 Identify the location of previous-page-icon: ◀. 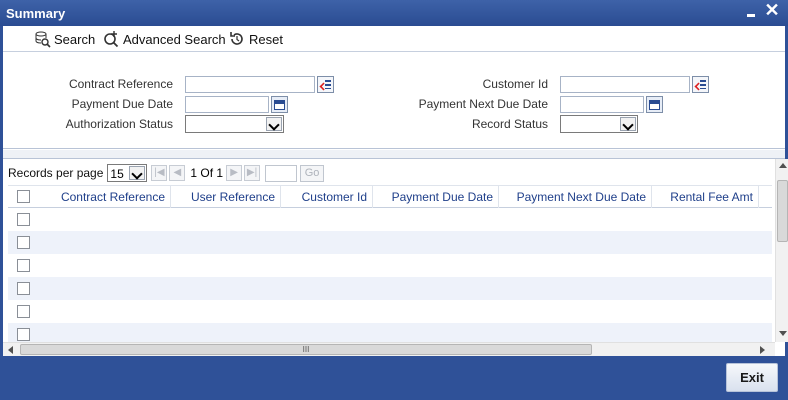
(177, 173).